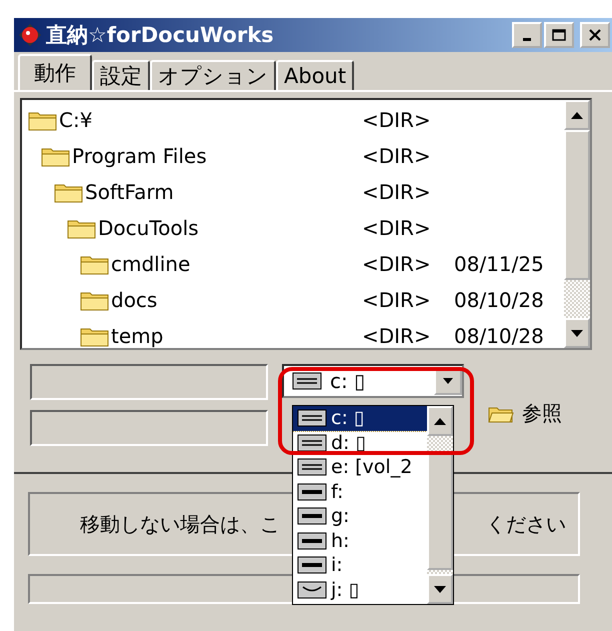 The width and height of the screenshot is (612, 631). I want to click on app-icon, so click(30, 35).